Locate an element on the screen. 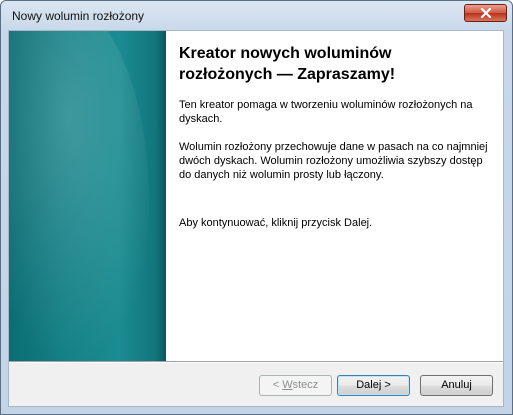 This screenshot has width=513, height=415. back-button-label: stecz is located at coordinates (305, 385).